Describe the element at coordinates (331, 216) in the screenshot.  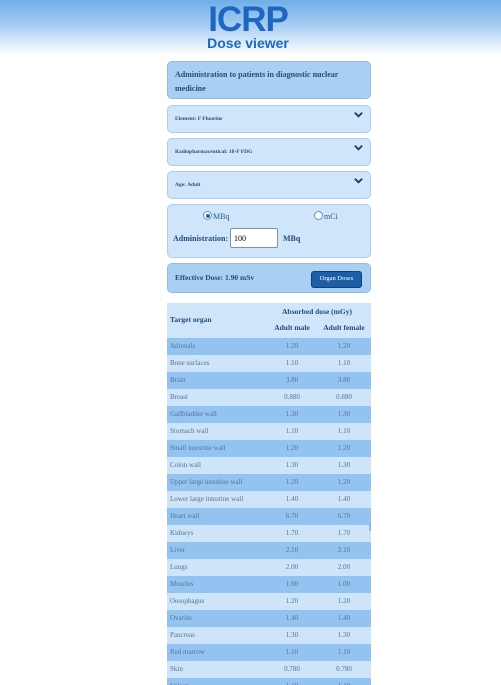
I see `unit-radio-mci-label: mCi` at that location.